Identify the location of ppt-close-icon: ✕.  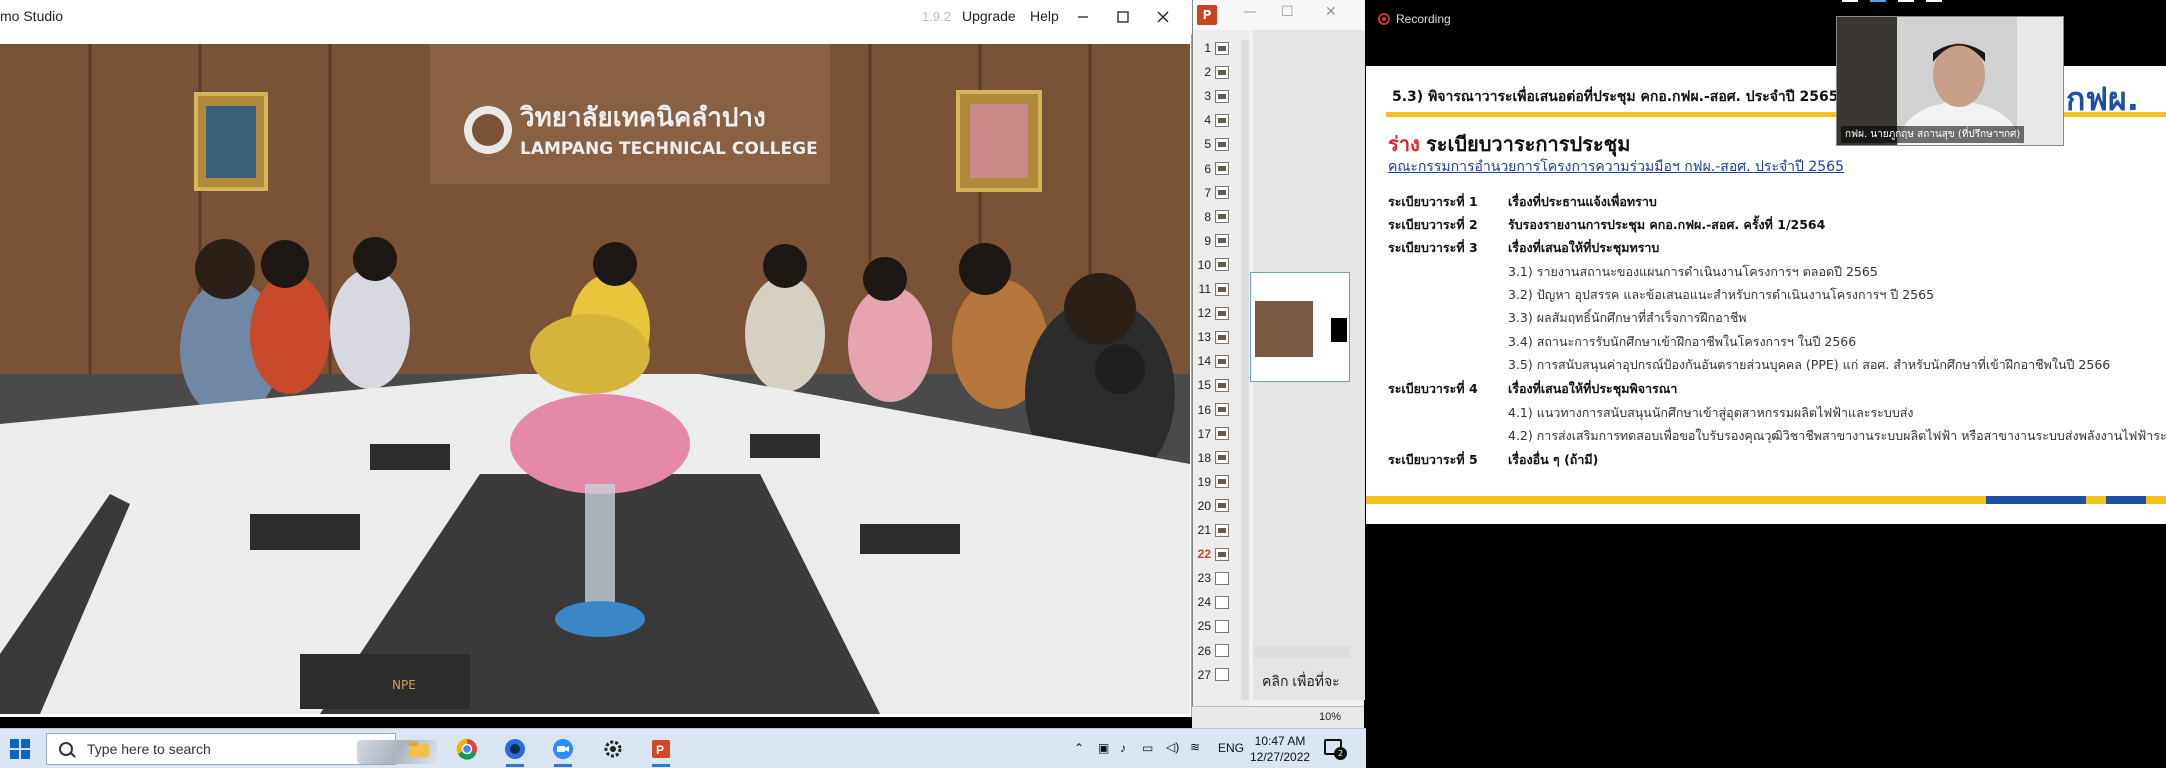
(1331, 12).